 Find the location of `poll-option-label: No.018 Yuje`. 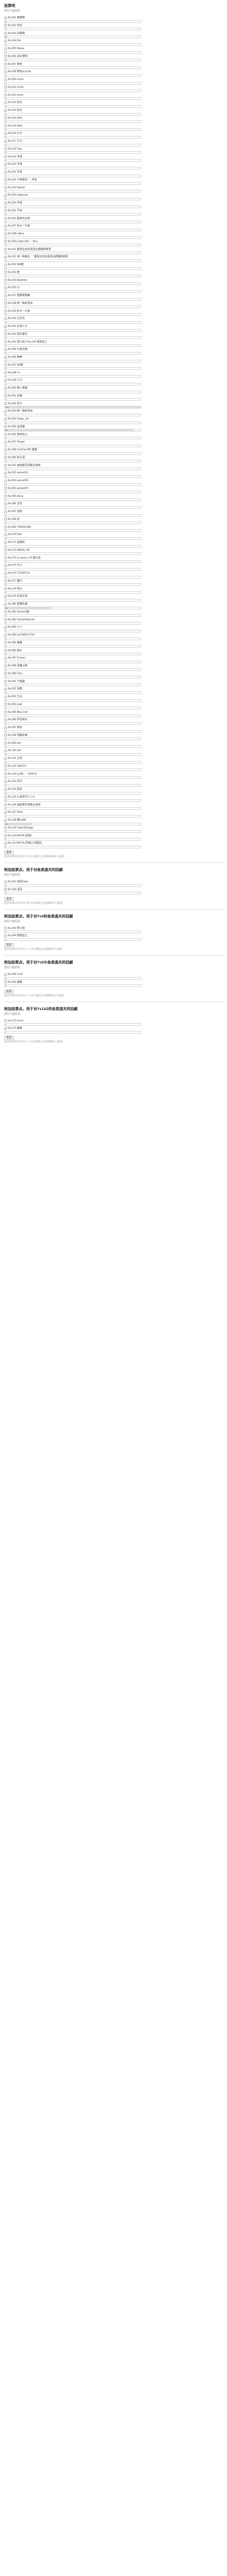

poll-option-label: No.018 Yuje is located at coordinates (13, 149).